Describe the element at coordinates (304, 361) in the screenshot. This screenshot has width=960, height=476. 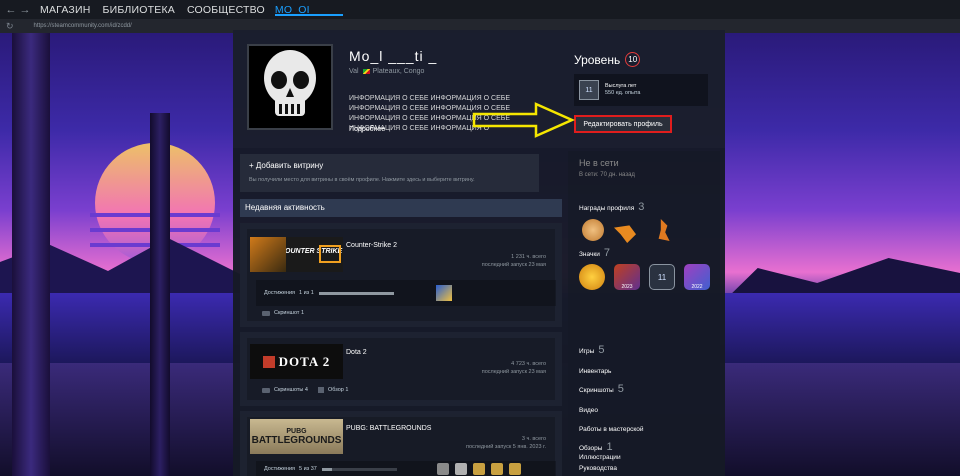
I see `dota2-capsule-title: DOTA 2` at that location.